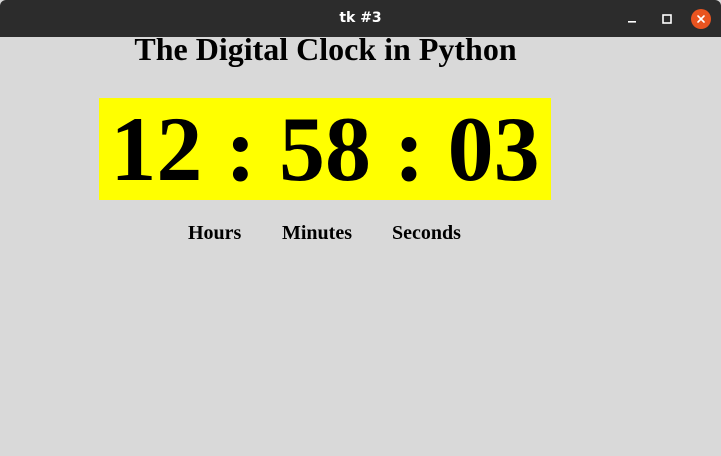 The image size is (721, 456). What do you see at coordinates (493, 149) in the screenshot?
I see `clock-seconds: 03` at bounding box center [493, 149].